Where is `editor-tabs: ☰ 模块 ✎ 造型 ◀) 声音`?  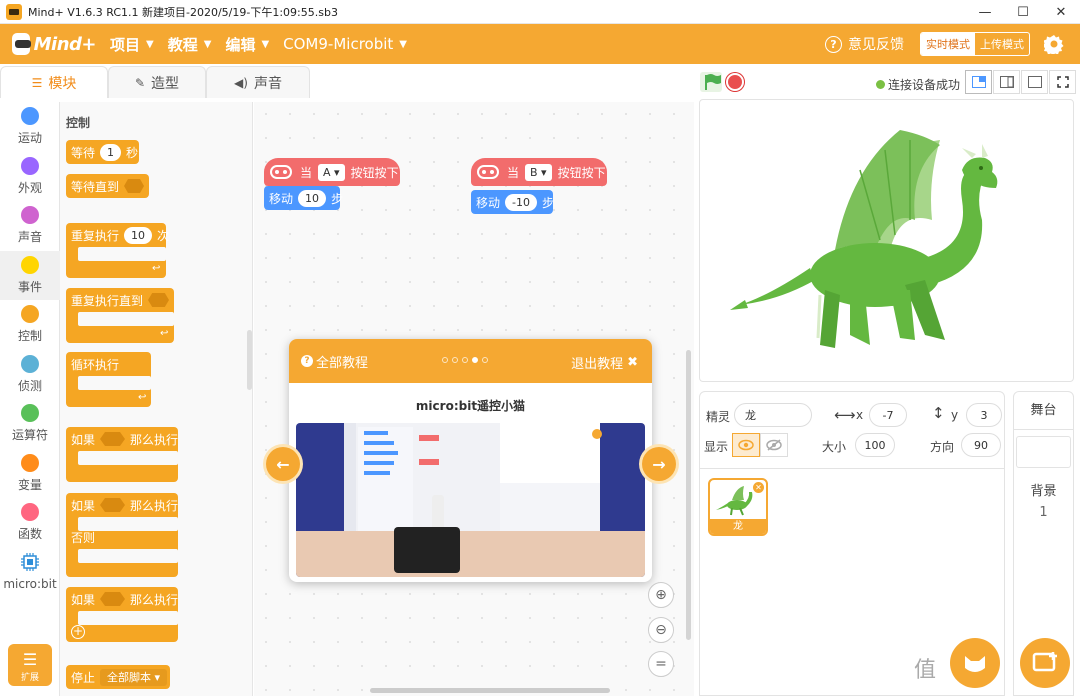 editor-tabs: ☰ 模块 ✎ 造型 ◀) 声音 is located at coordinates (156, 83).